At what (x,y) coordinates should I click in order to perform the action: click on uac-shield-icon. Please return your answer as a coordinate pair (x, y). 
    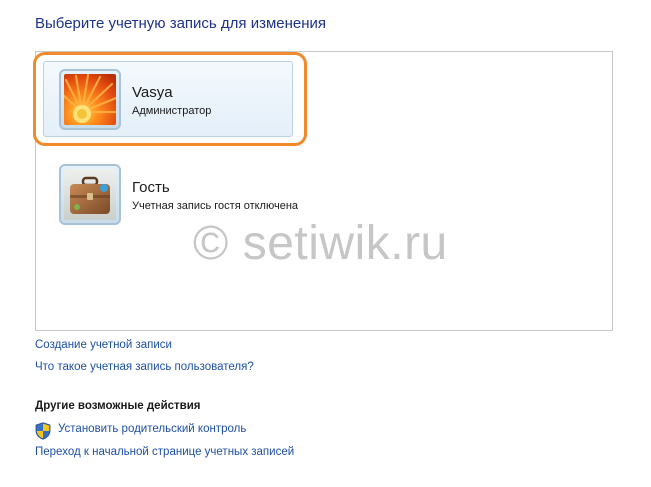
    Looking at the image, I should click on (43, 431).